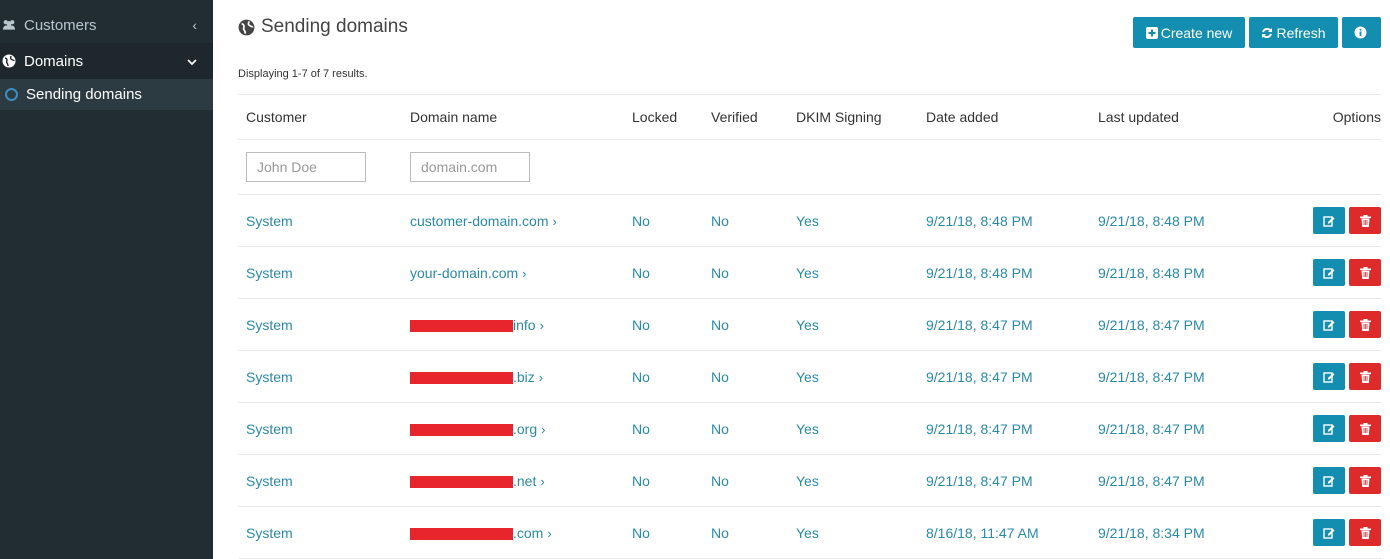  What do you see at coordinates (106, 94) in the screenshot?
I see `sidebar-item-sending-domains: Sending domains` at bounding box center [106, 94].